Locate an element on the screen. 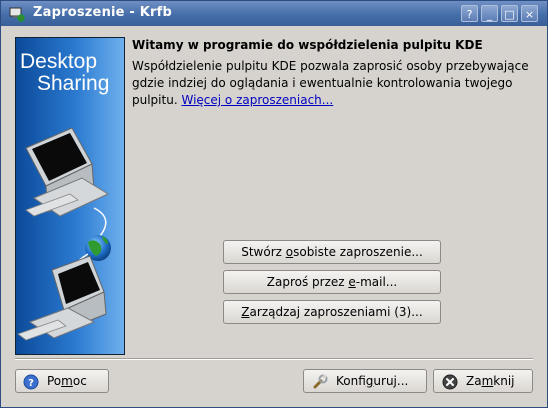 This screenshot has width=548, height=408. maximize-icon: □ is located at coordinates (509, 14).